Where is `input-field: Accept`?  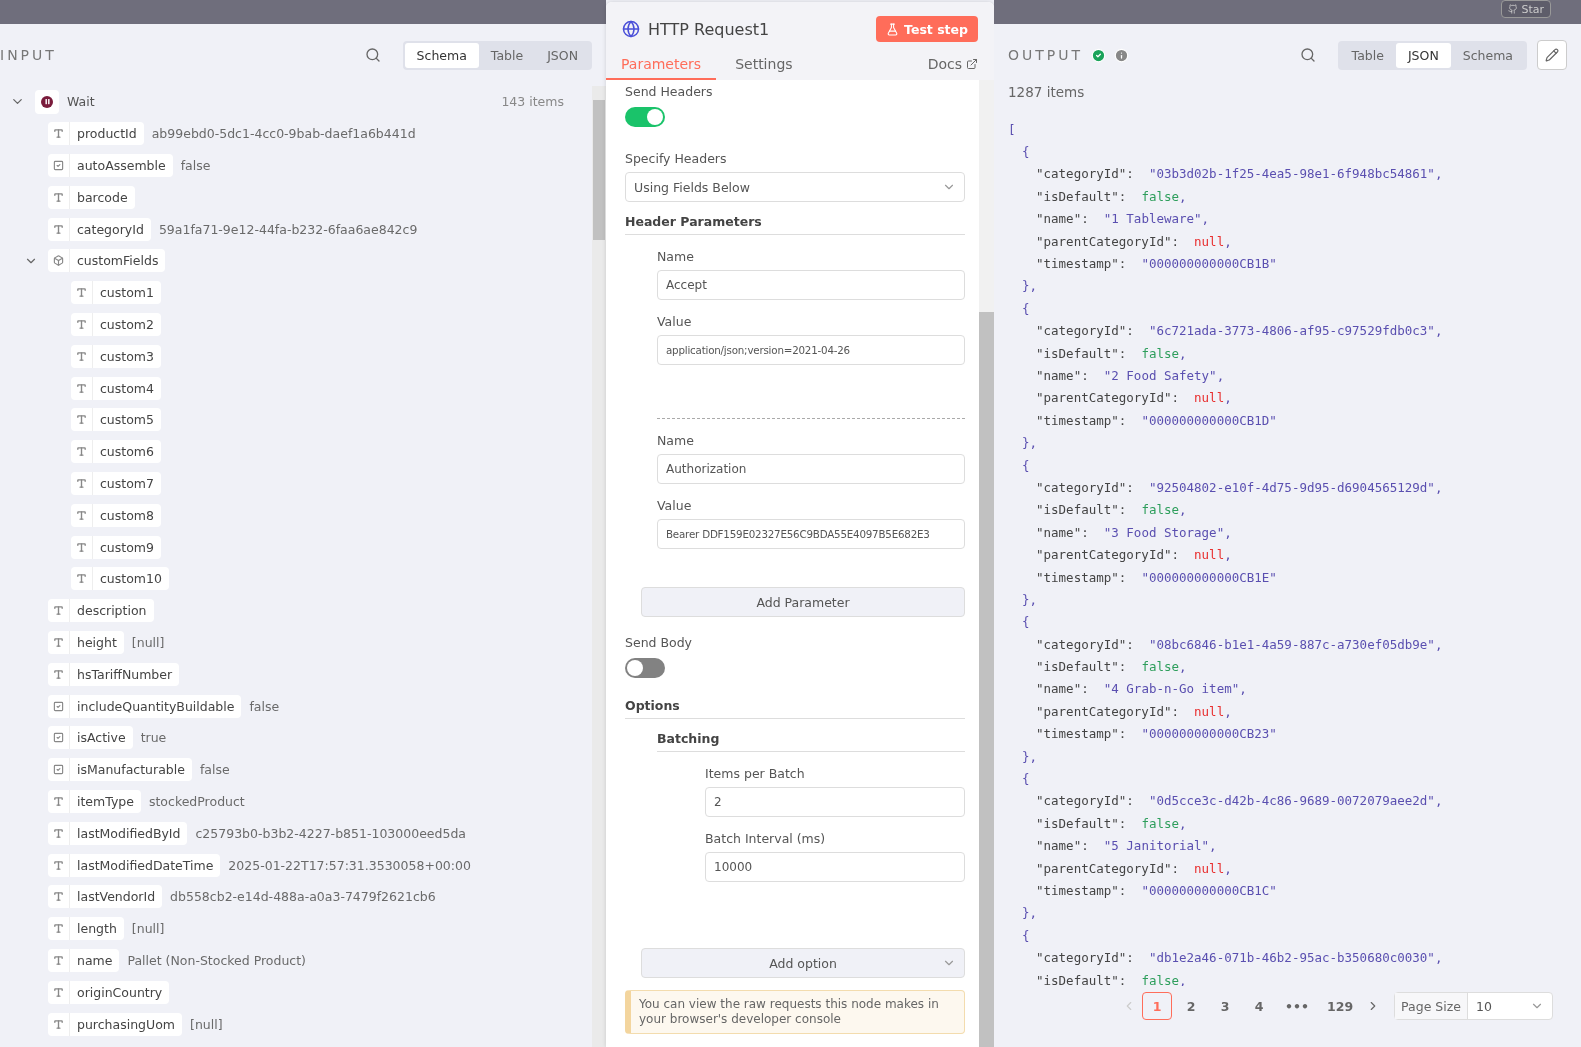
input-field: Accept is located at coordinates (811, 285).